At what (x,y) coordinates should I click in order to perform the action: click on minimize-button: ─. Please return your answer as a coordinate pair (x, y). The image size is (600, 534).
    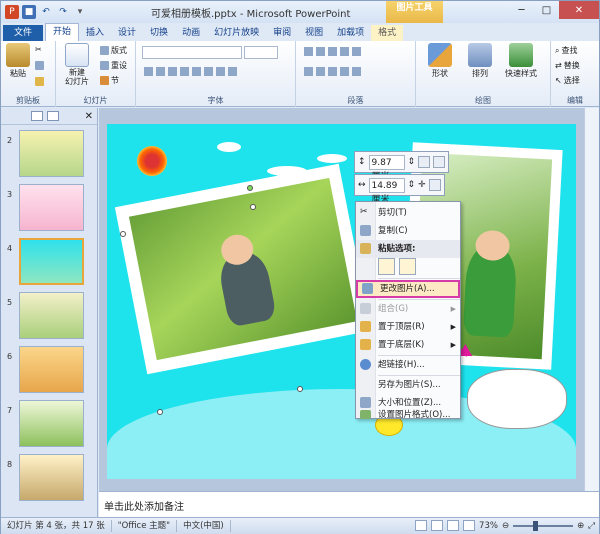
    Looking at the image, I should click on (521, 10).